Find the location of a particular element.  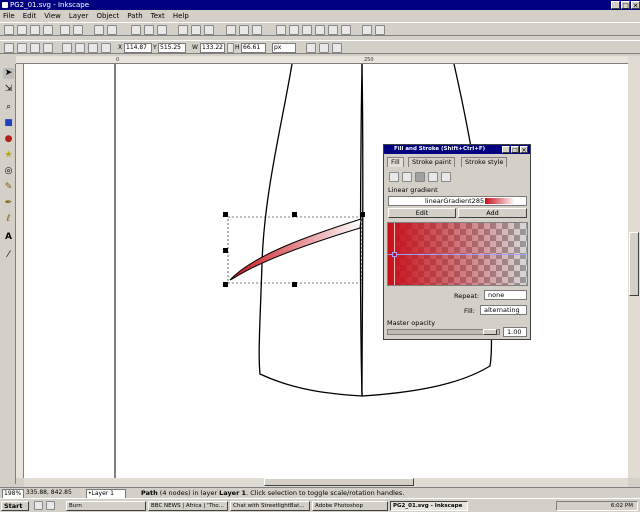

fill-stroke-icon is located at coordinates (307, 30).